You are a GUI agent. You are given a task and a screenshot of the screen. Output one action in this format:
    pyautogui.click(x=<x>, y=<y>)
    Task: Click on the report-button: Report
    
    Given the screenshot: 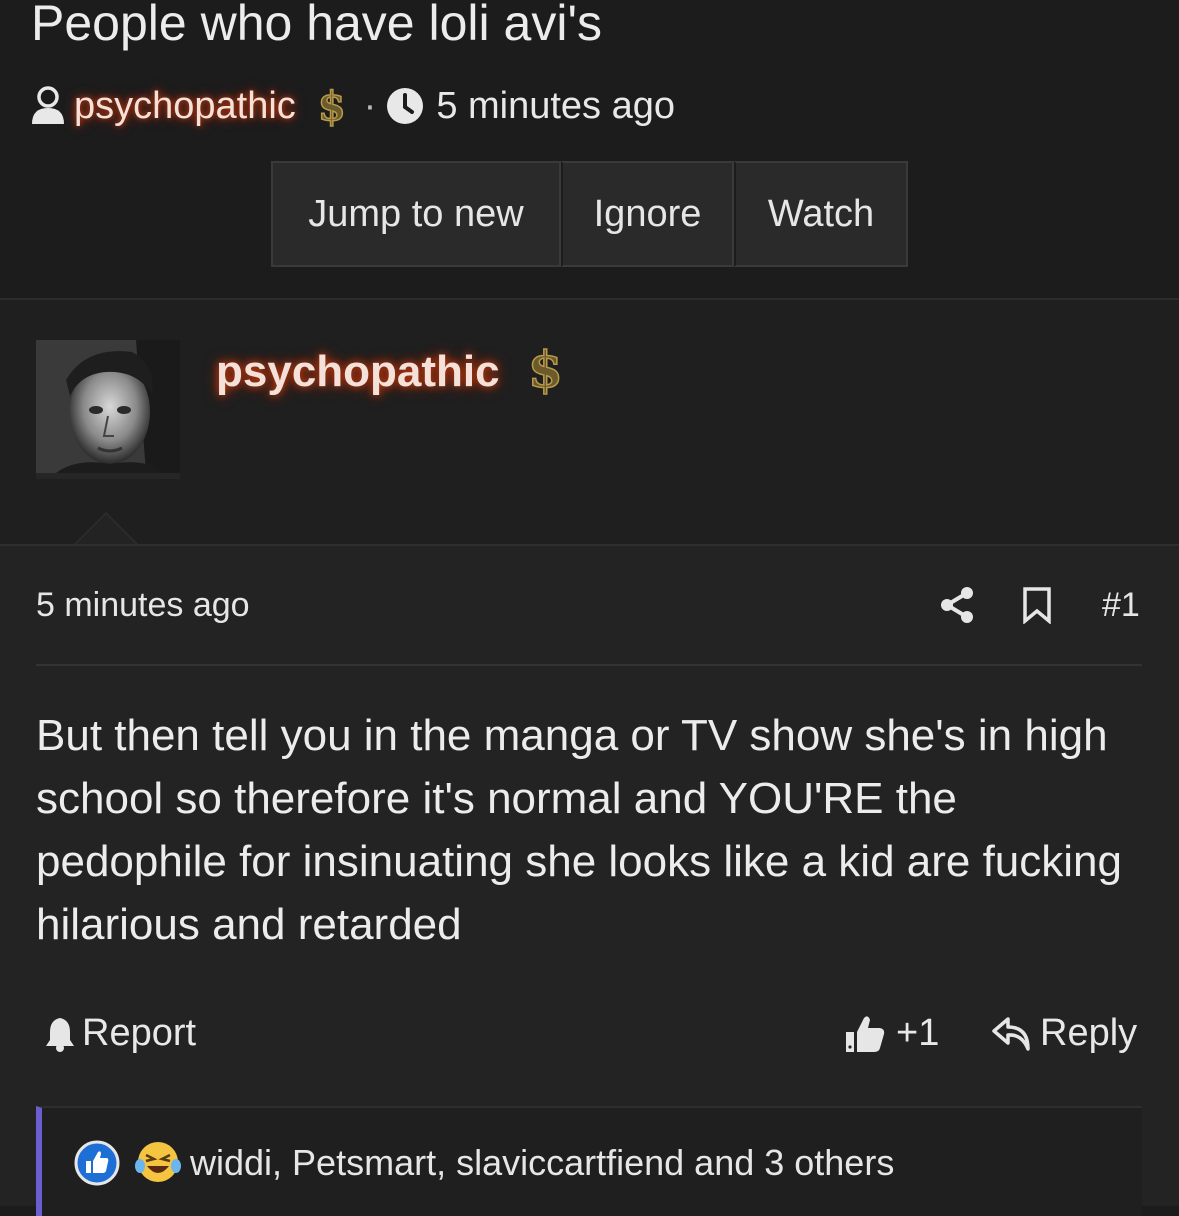 What is the action you would take?
    pyautogui.click(x=120, y=1033)
    